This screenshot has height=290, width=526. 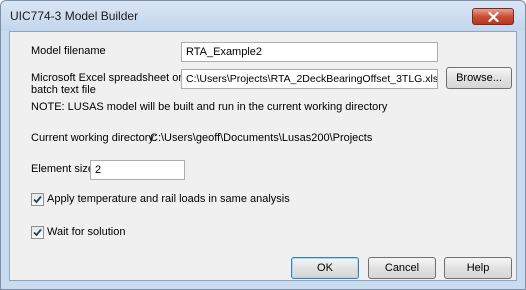 What do you see at coordinates (94, 138) in the screenshot?
I see `working-directory-label: Current working directory:` at bounding box center [94, 138].